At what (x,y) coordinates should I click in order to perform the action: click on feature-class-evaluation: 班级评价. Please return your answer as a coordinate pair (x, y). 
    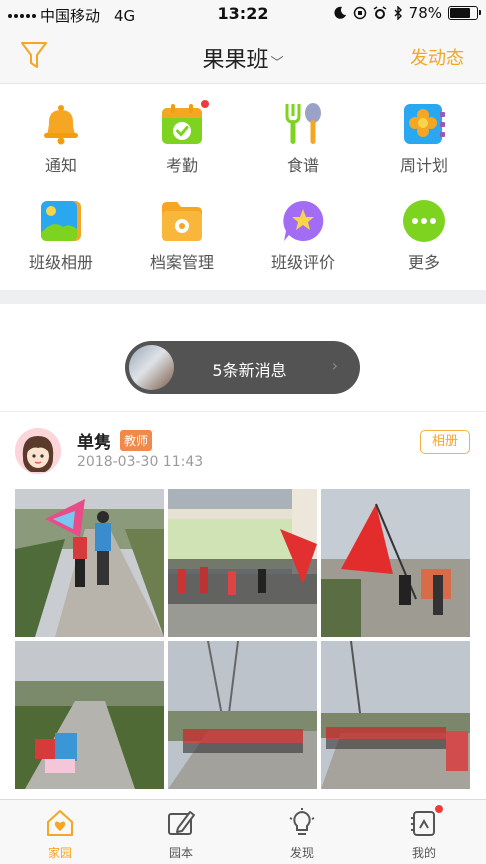
    Looking at the image, I should click on (303, 236).